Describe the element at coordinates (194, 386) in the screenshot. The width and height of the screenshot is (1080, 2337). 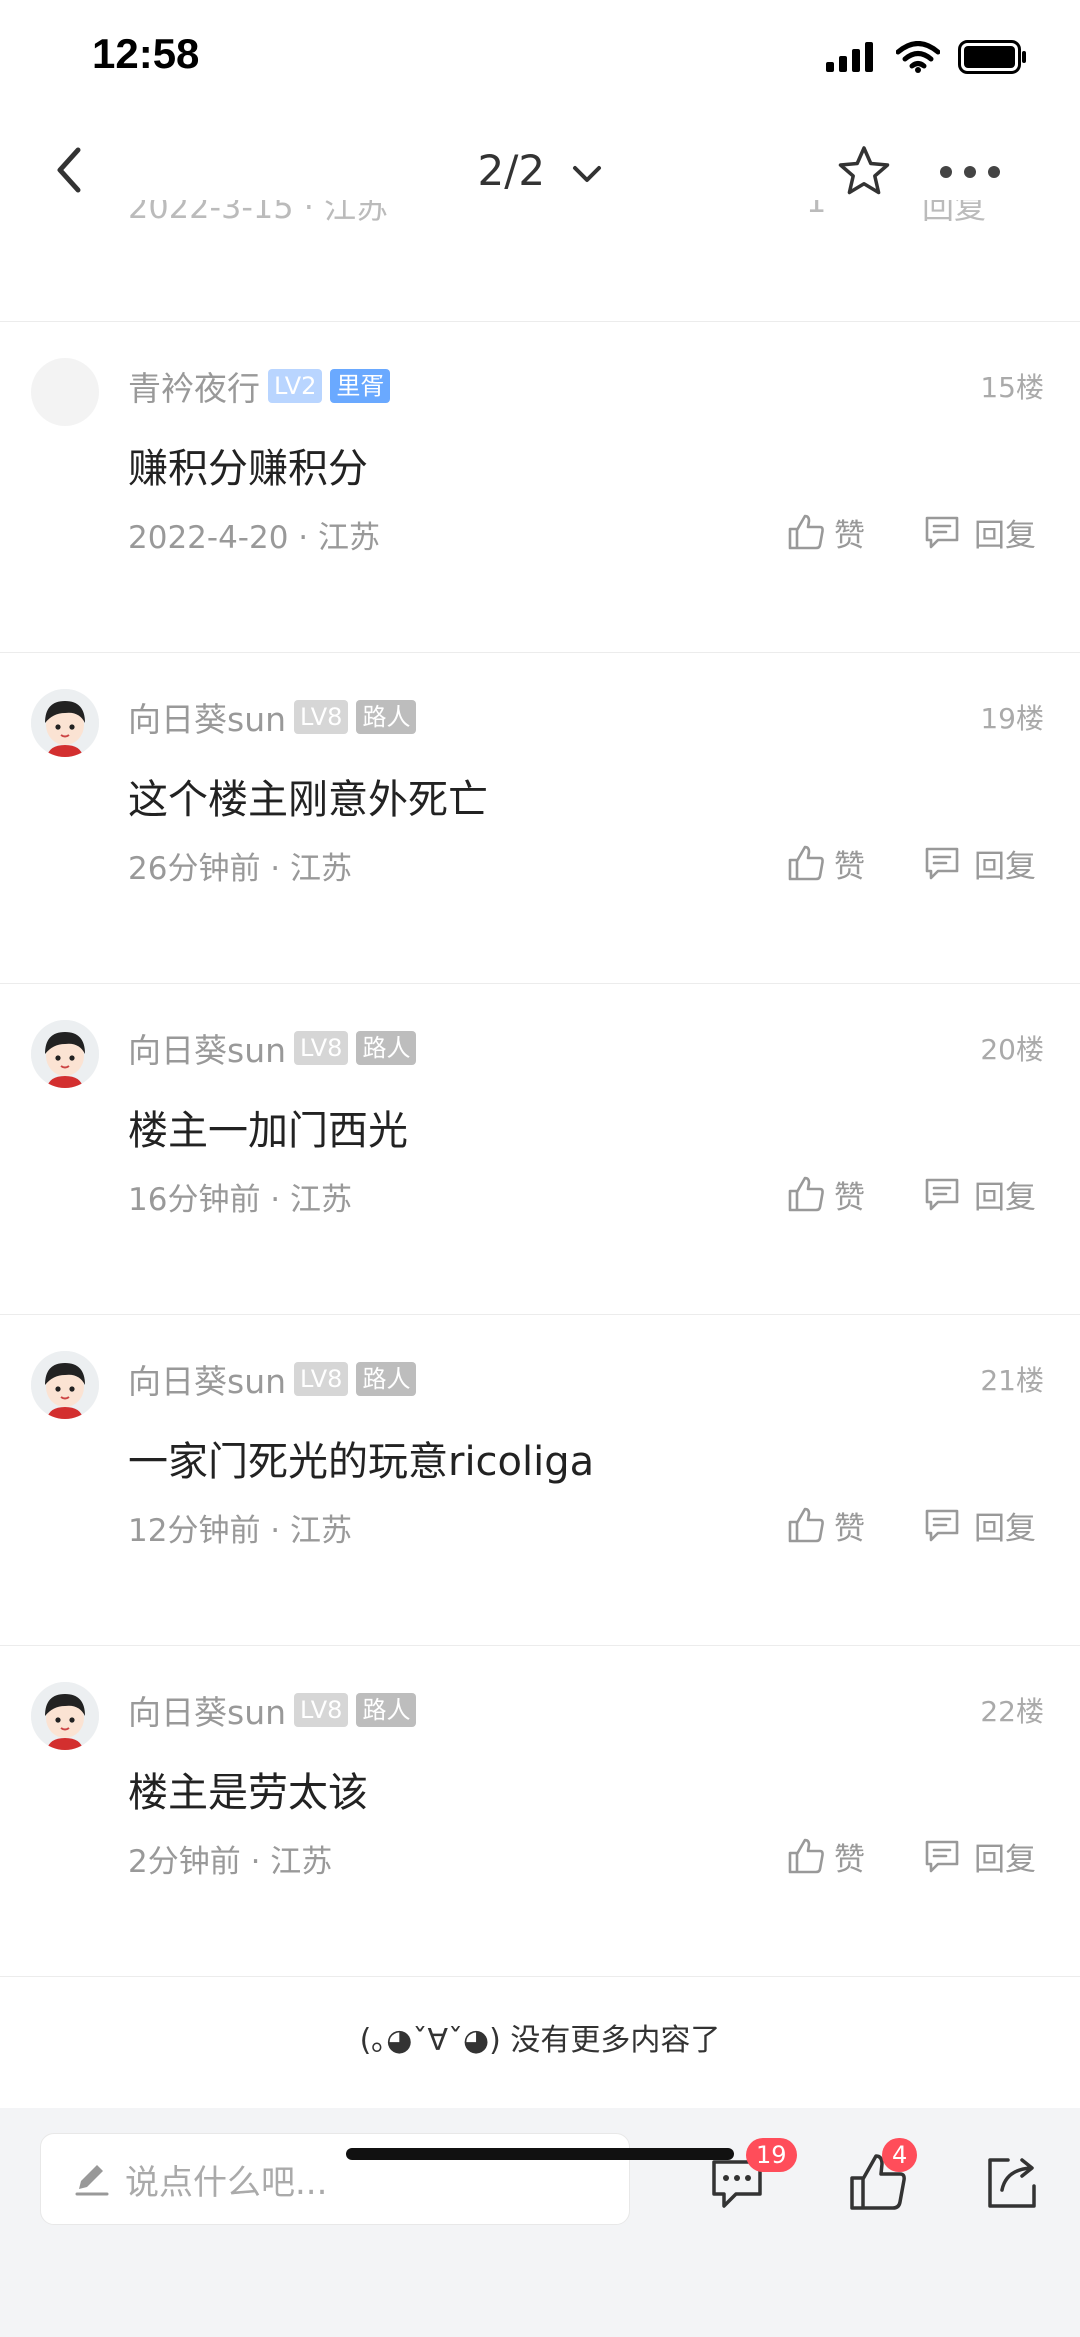
I see `username: 青衿夜行` at that location.